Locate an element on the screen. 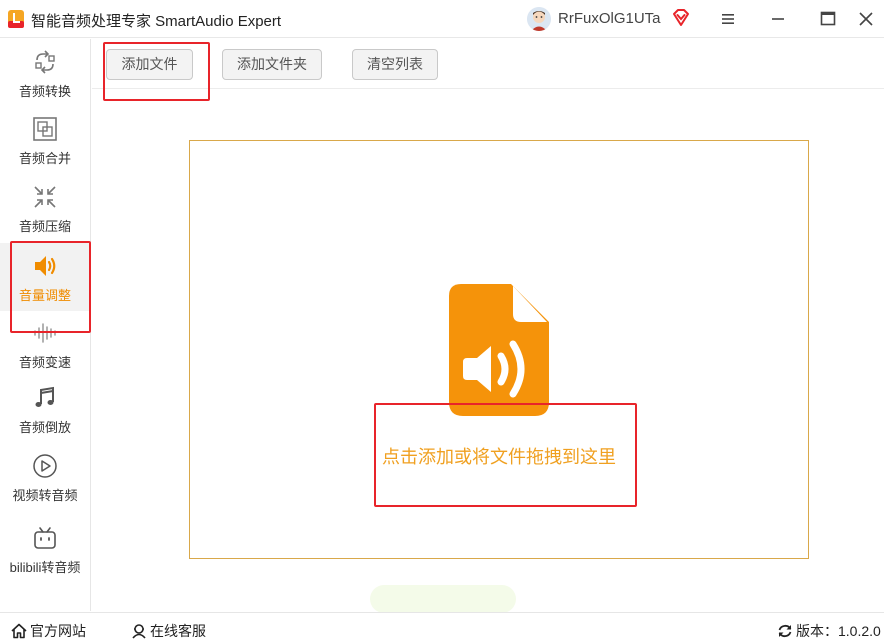 This screenshot has width=884, height=643. refresh-icon is located at coordinates (785, 631).